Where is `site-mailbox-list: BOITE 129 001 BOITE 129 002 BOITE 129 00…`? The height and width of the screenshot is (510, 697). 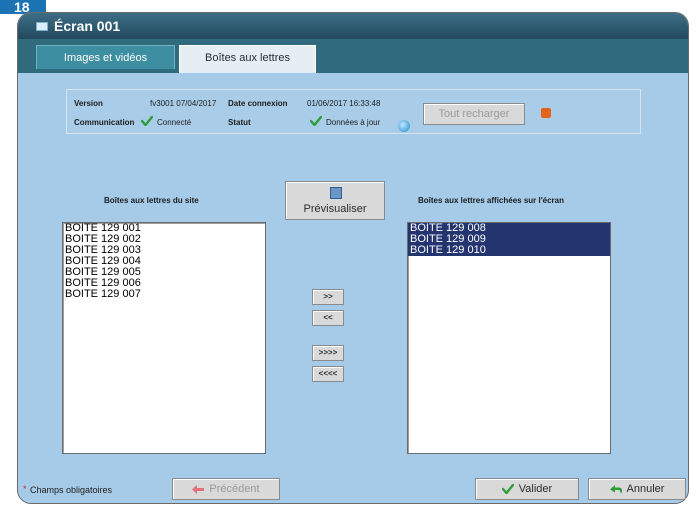
site-mailbox-list: BOITE 129 001 BOITE 129 002 BOITE 129 00… is located at coordinates (164, 338).